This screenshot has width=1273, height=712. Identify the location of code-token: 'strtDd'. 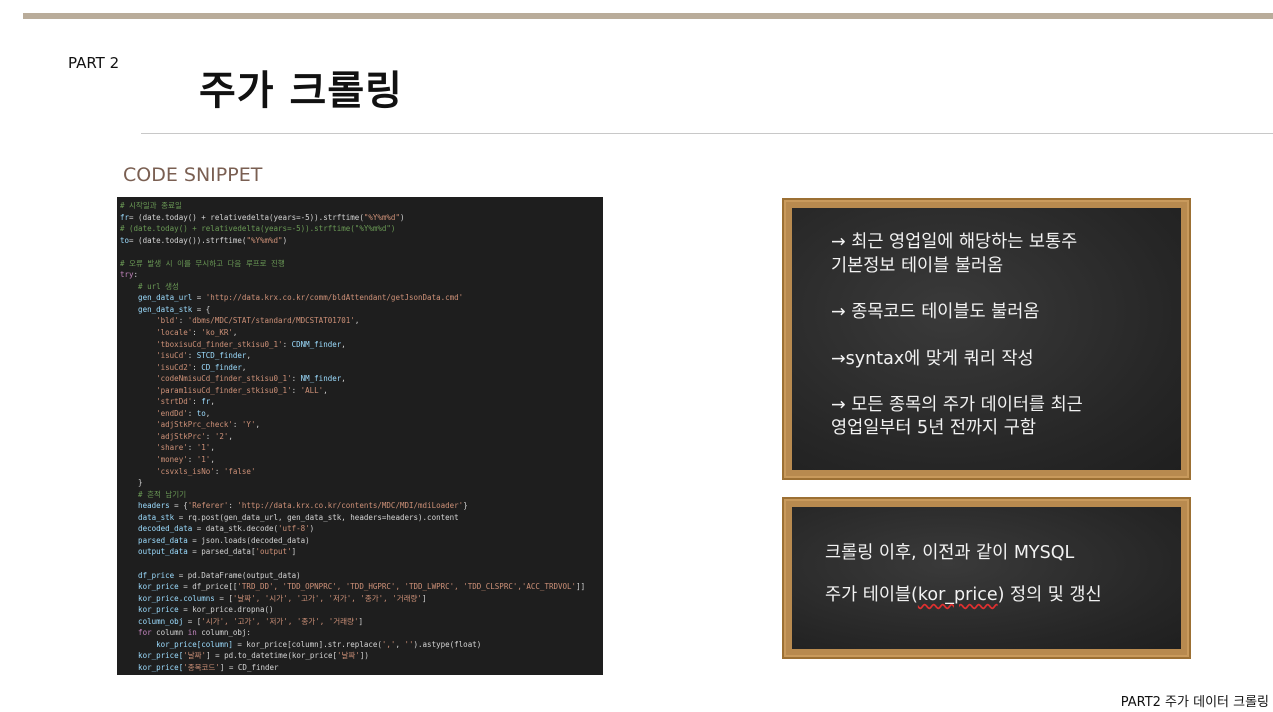
(156, 402).